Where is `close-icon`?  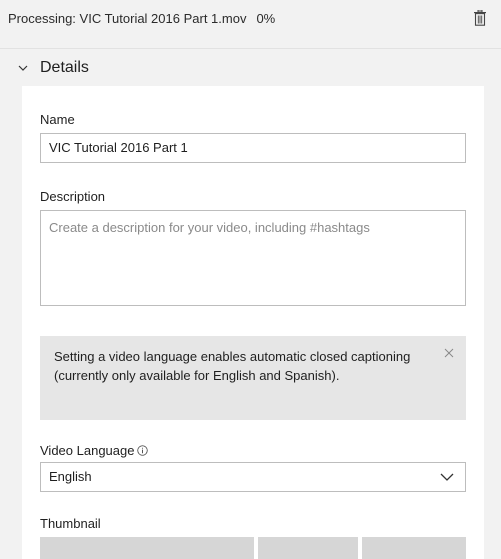
close-icon is located at coordinates (449, 353).